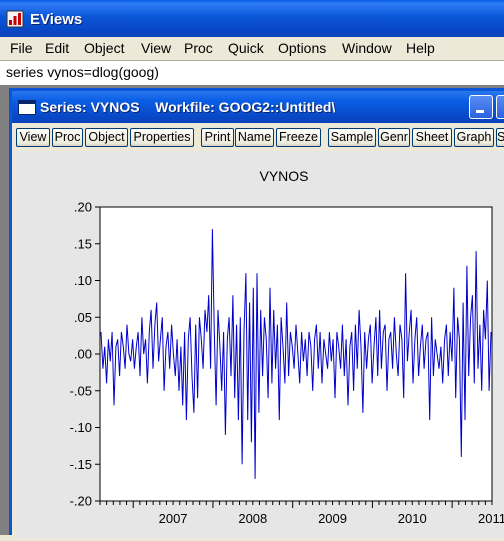 Image resolution: width=504 pixels, height=541 pixels. I want to click on command-window: series vynos=dlog(goog), so click(252, 72).